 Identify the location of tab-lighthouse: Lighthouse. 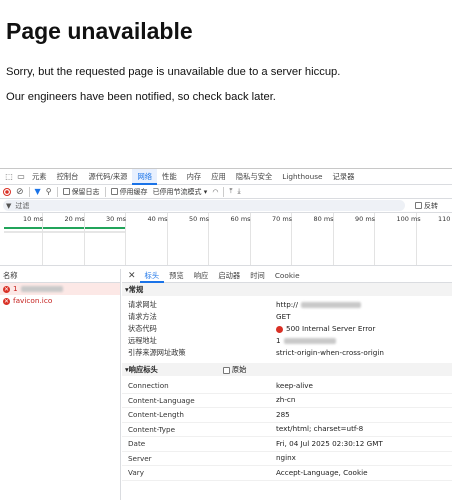
(302, 177).